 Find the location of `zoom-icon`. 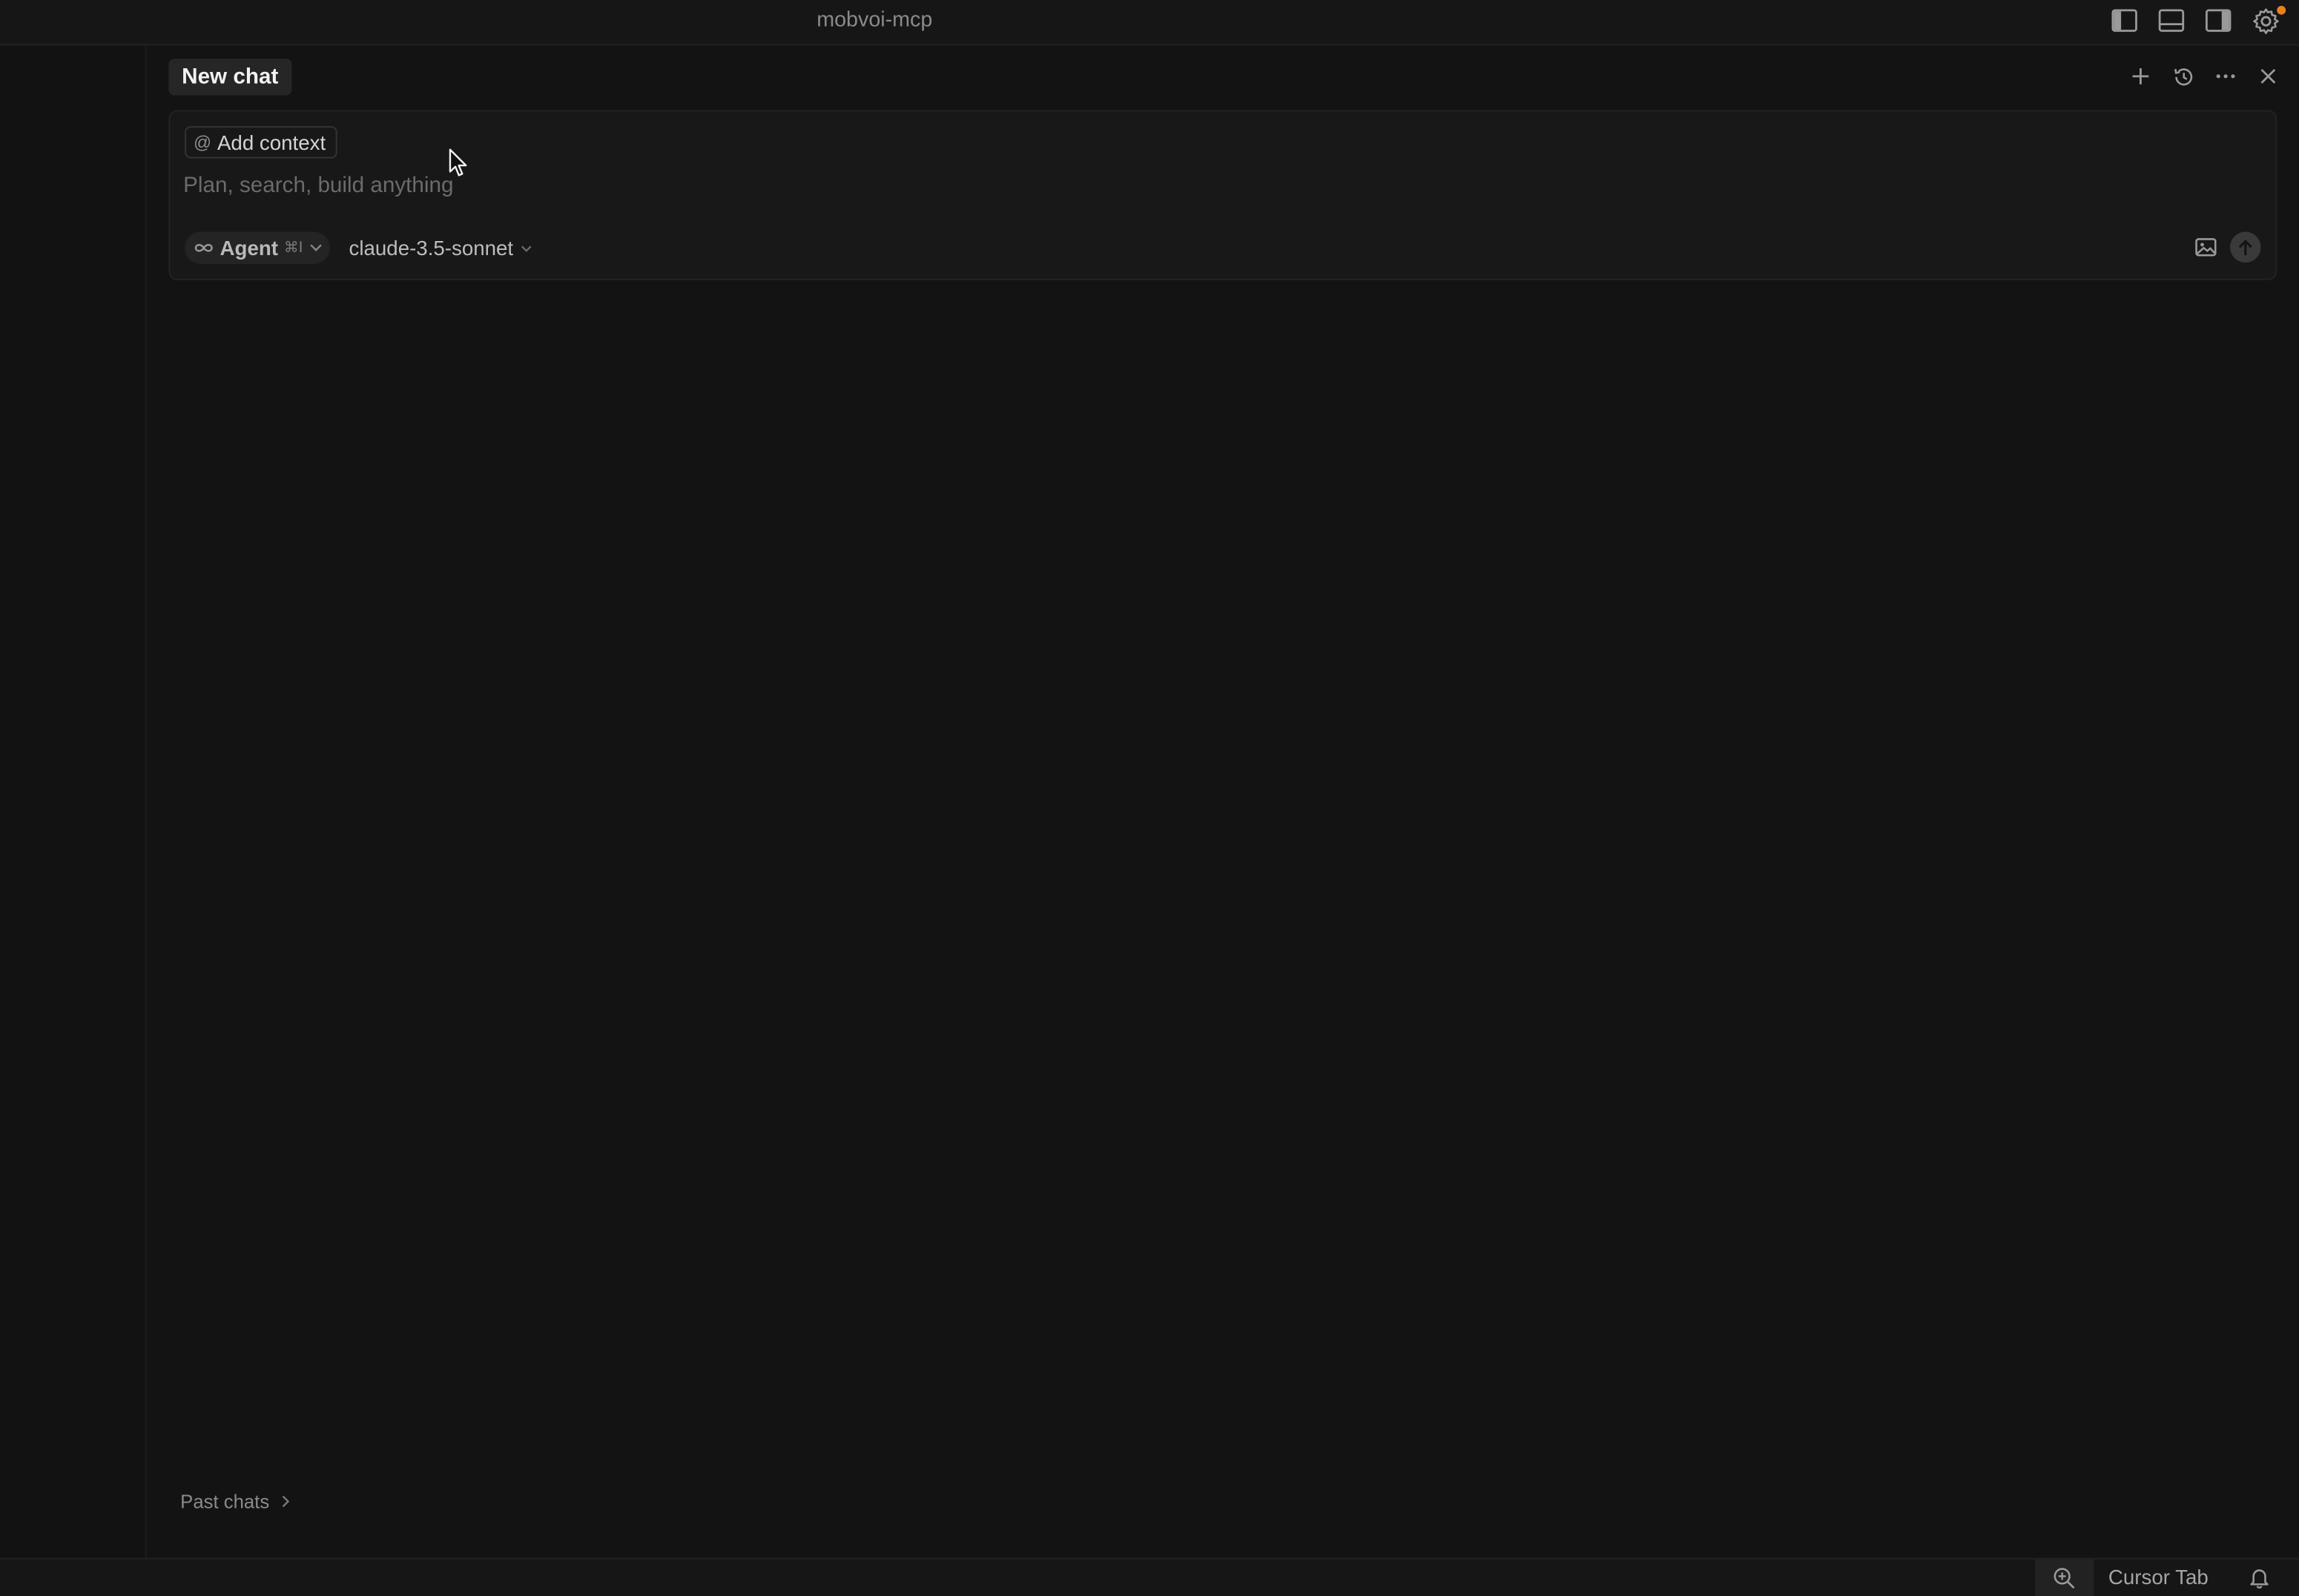

zoom-icon is located at coordinates (2064, 1577).